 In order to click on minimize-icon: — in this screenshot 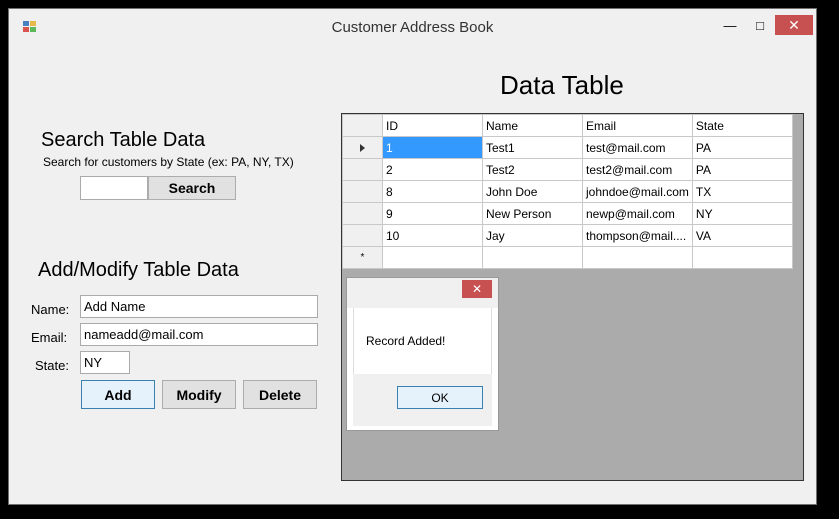, I will do `click(730, 25)`.